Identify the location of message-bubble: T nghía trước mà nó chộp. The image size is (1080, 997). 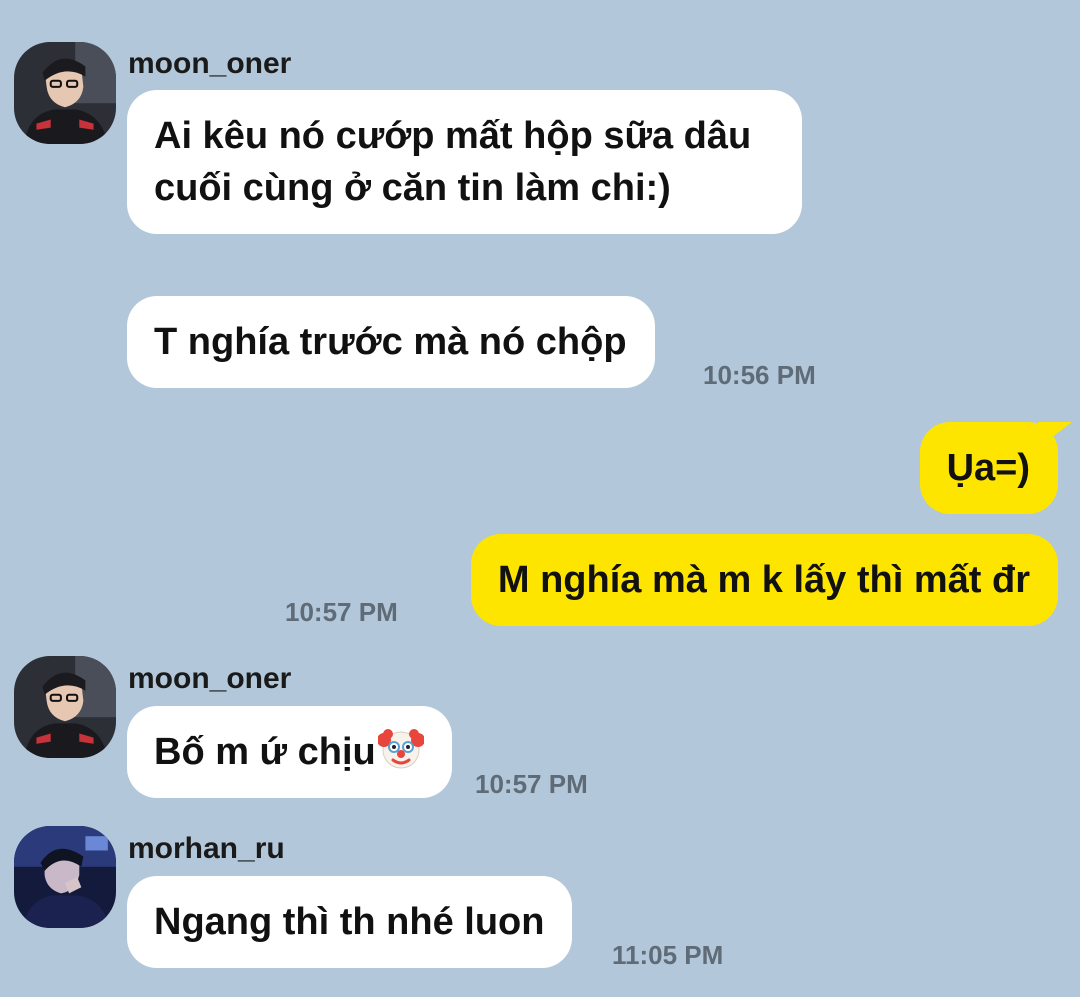
(391, 342).